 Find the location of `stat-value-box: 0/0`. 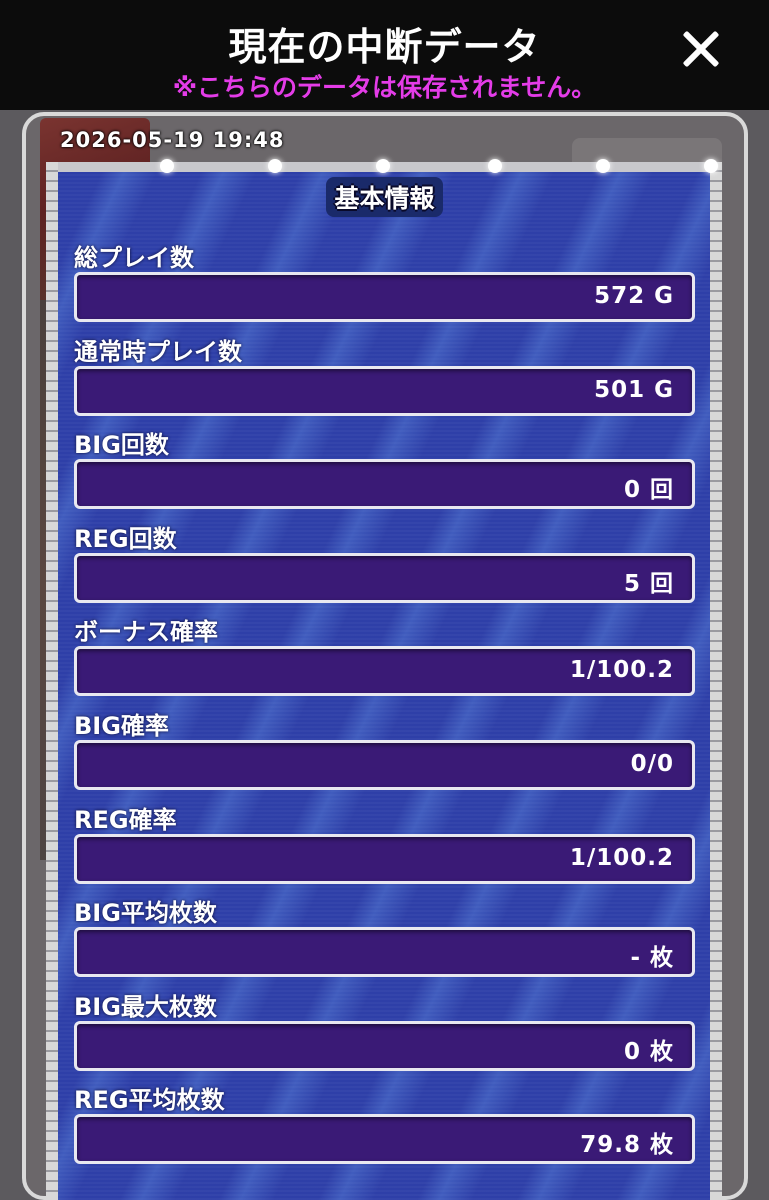

stat-value-box: 0/0 is located at coordinates (384, 765).